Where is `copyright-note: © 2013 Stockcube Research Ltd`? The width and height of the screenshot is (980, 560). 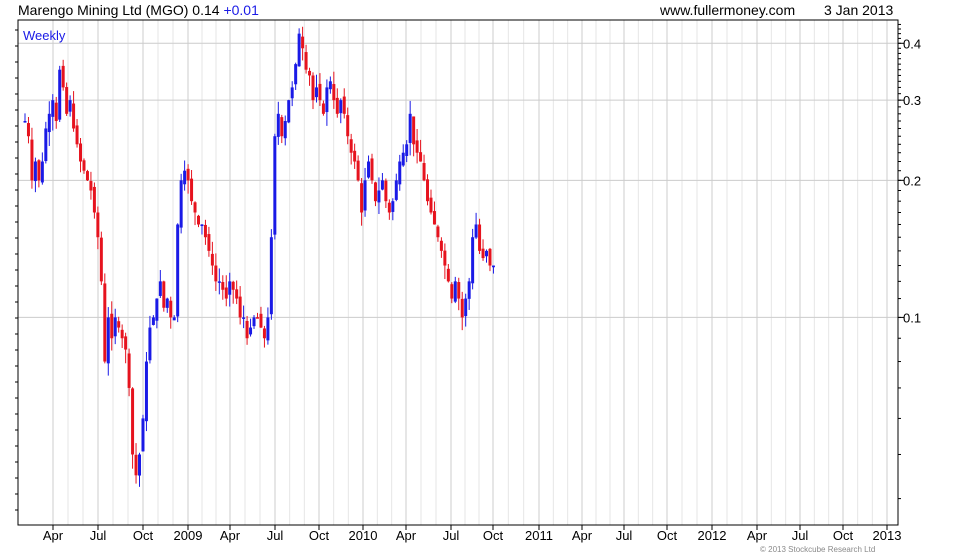
copyright-note: © 2013 Stockcube Research Ltd is located at coordinates (818, 549).